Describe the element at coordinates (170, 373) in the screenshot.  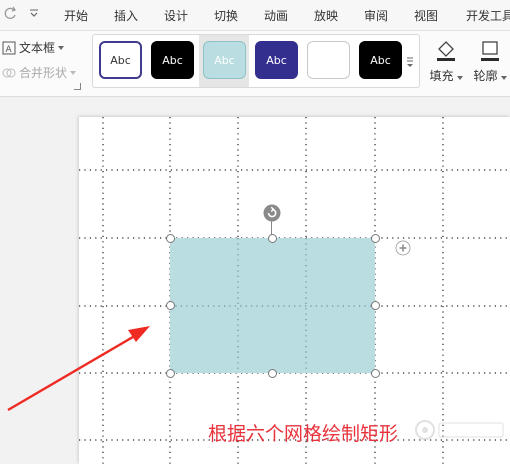
I see `resize-handle-bottom-left` at that location.